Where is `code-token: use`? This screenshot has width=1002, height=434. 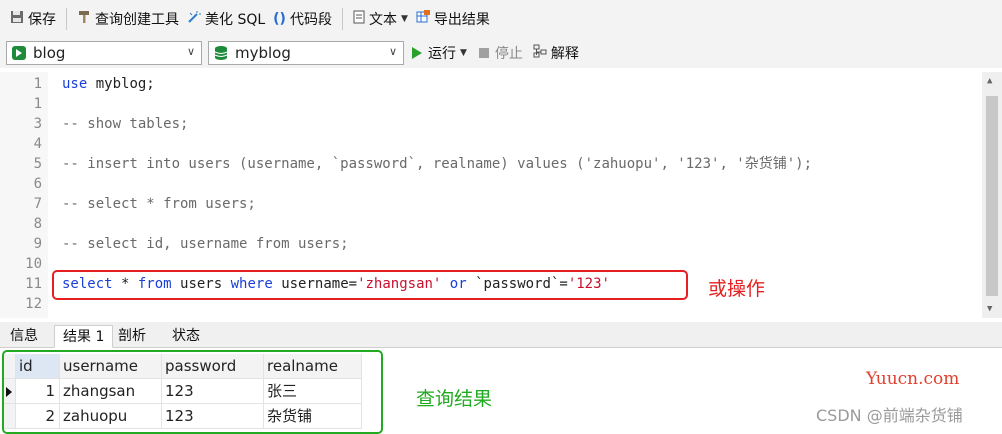 code-token: use is located at coordinates (75, 84).